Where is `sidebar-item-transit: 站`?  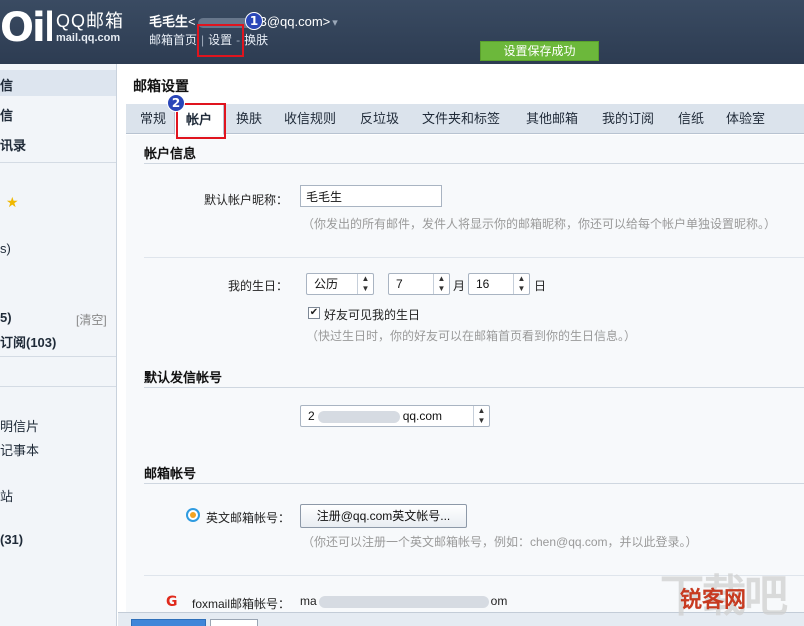 sidebar-item-transit: 站 is located at coordinates (6, 495).